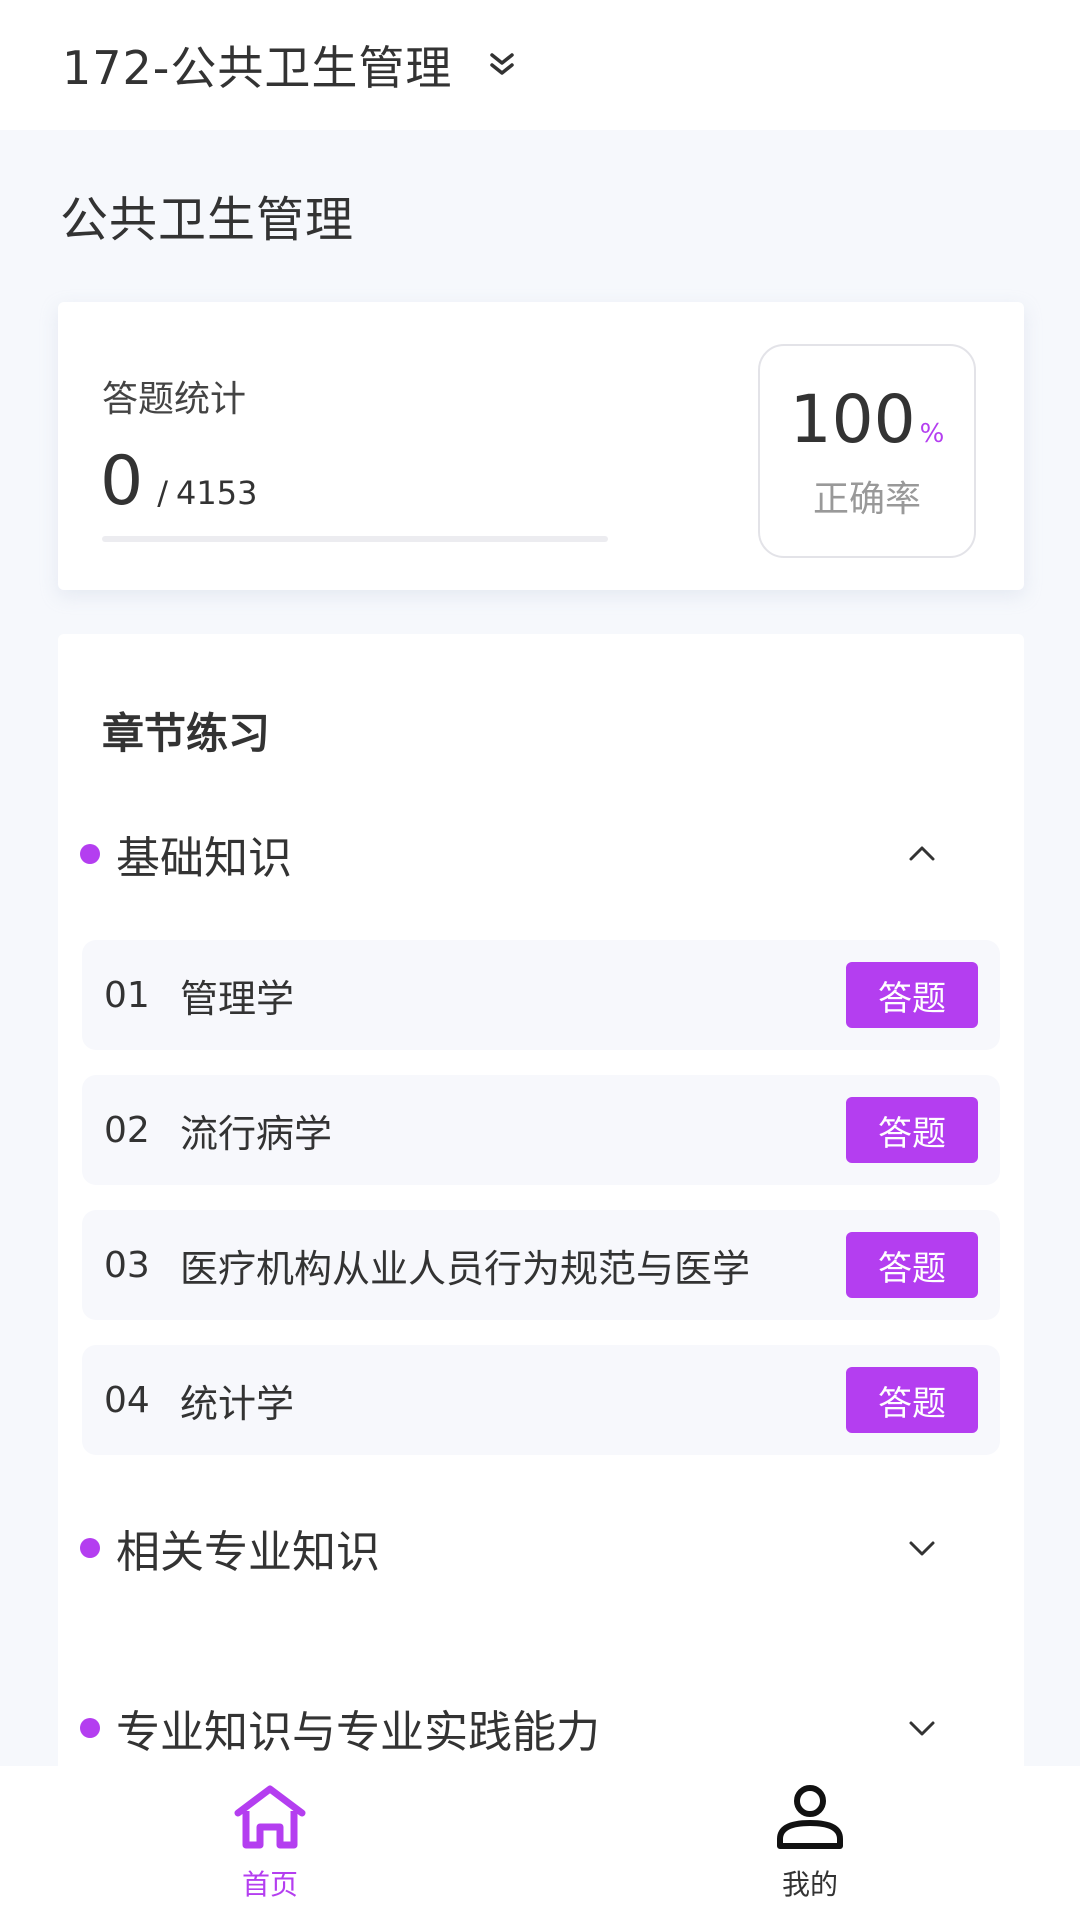 This screenshot has width=1080, height=1920. Describe the element at coordinates (237, 1403) in the screenshot. I see `item-name: 统计学` at that location.